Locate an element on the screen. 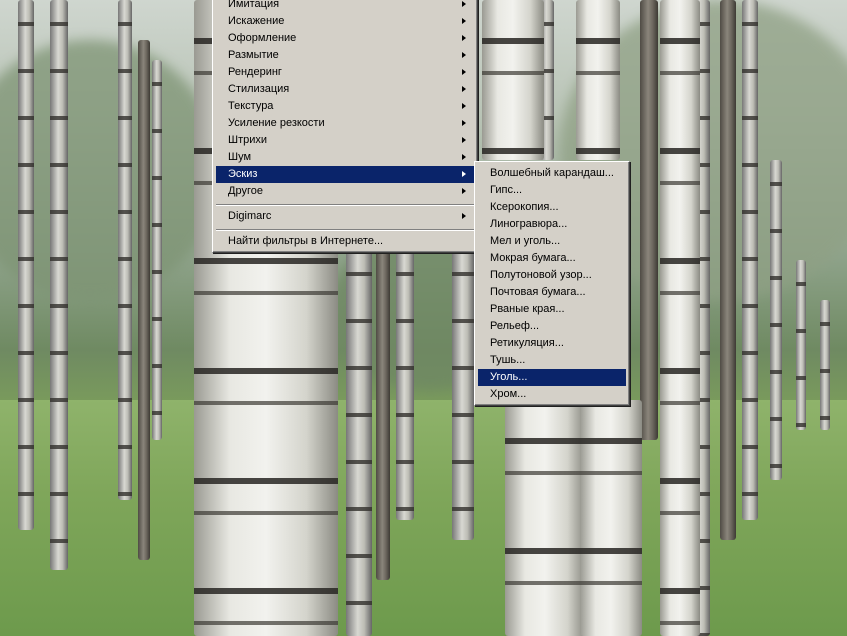  menu-item-label: Digimarc is located at coordinates (250, 216).